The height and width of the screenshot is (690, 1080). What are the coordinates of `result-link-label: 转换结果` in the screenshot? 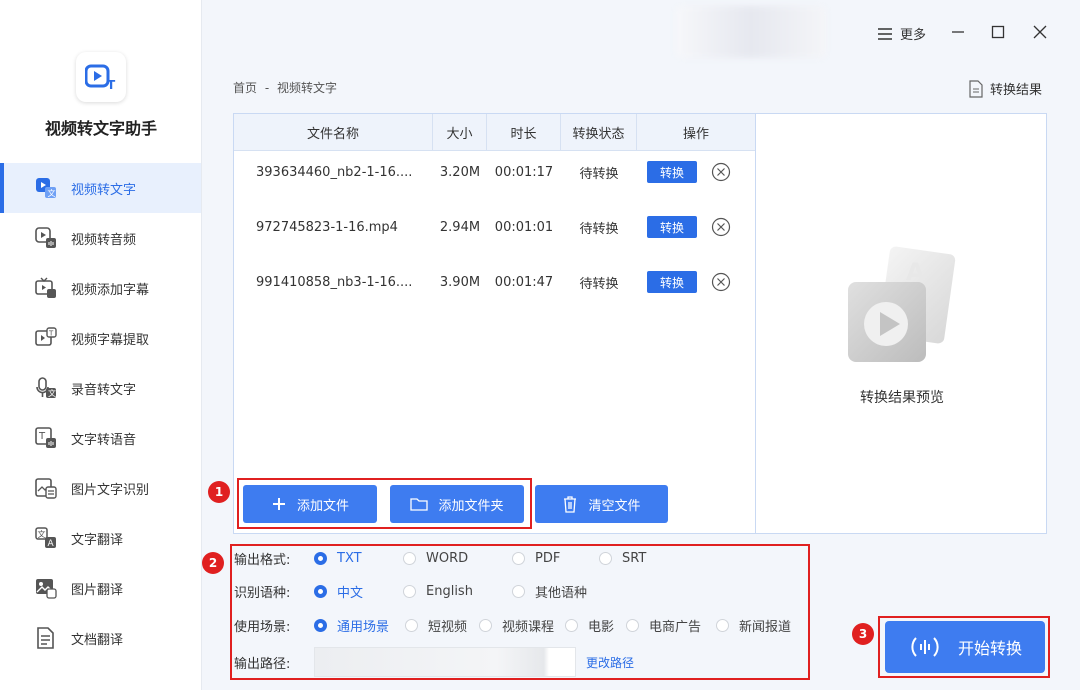 It's located at (1016, 90).